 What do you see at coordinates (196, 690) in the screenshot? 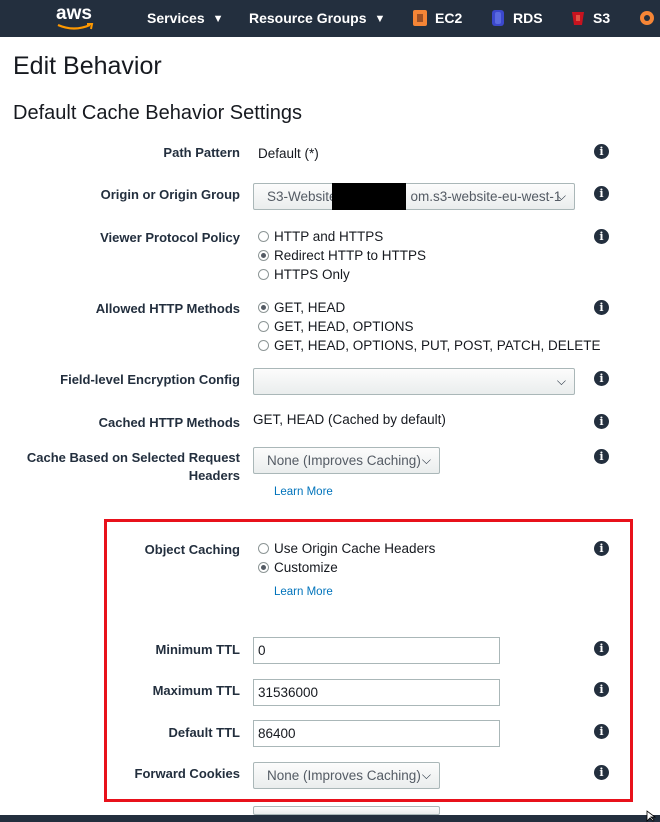
I see `max-ttl-label: Maximum TTL` at bounding box center [196, 690].